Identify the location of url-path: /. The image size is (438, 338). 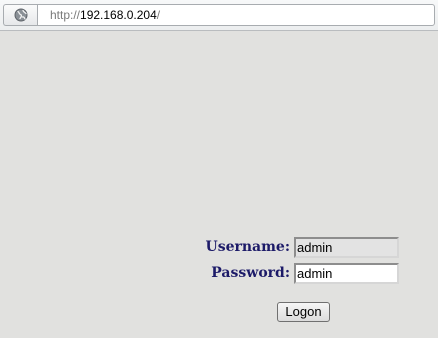
(158, 15).